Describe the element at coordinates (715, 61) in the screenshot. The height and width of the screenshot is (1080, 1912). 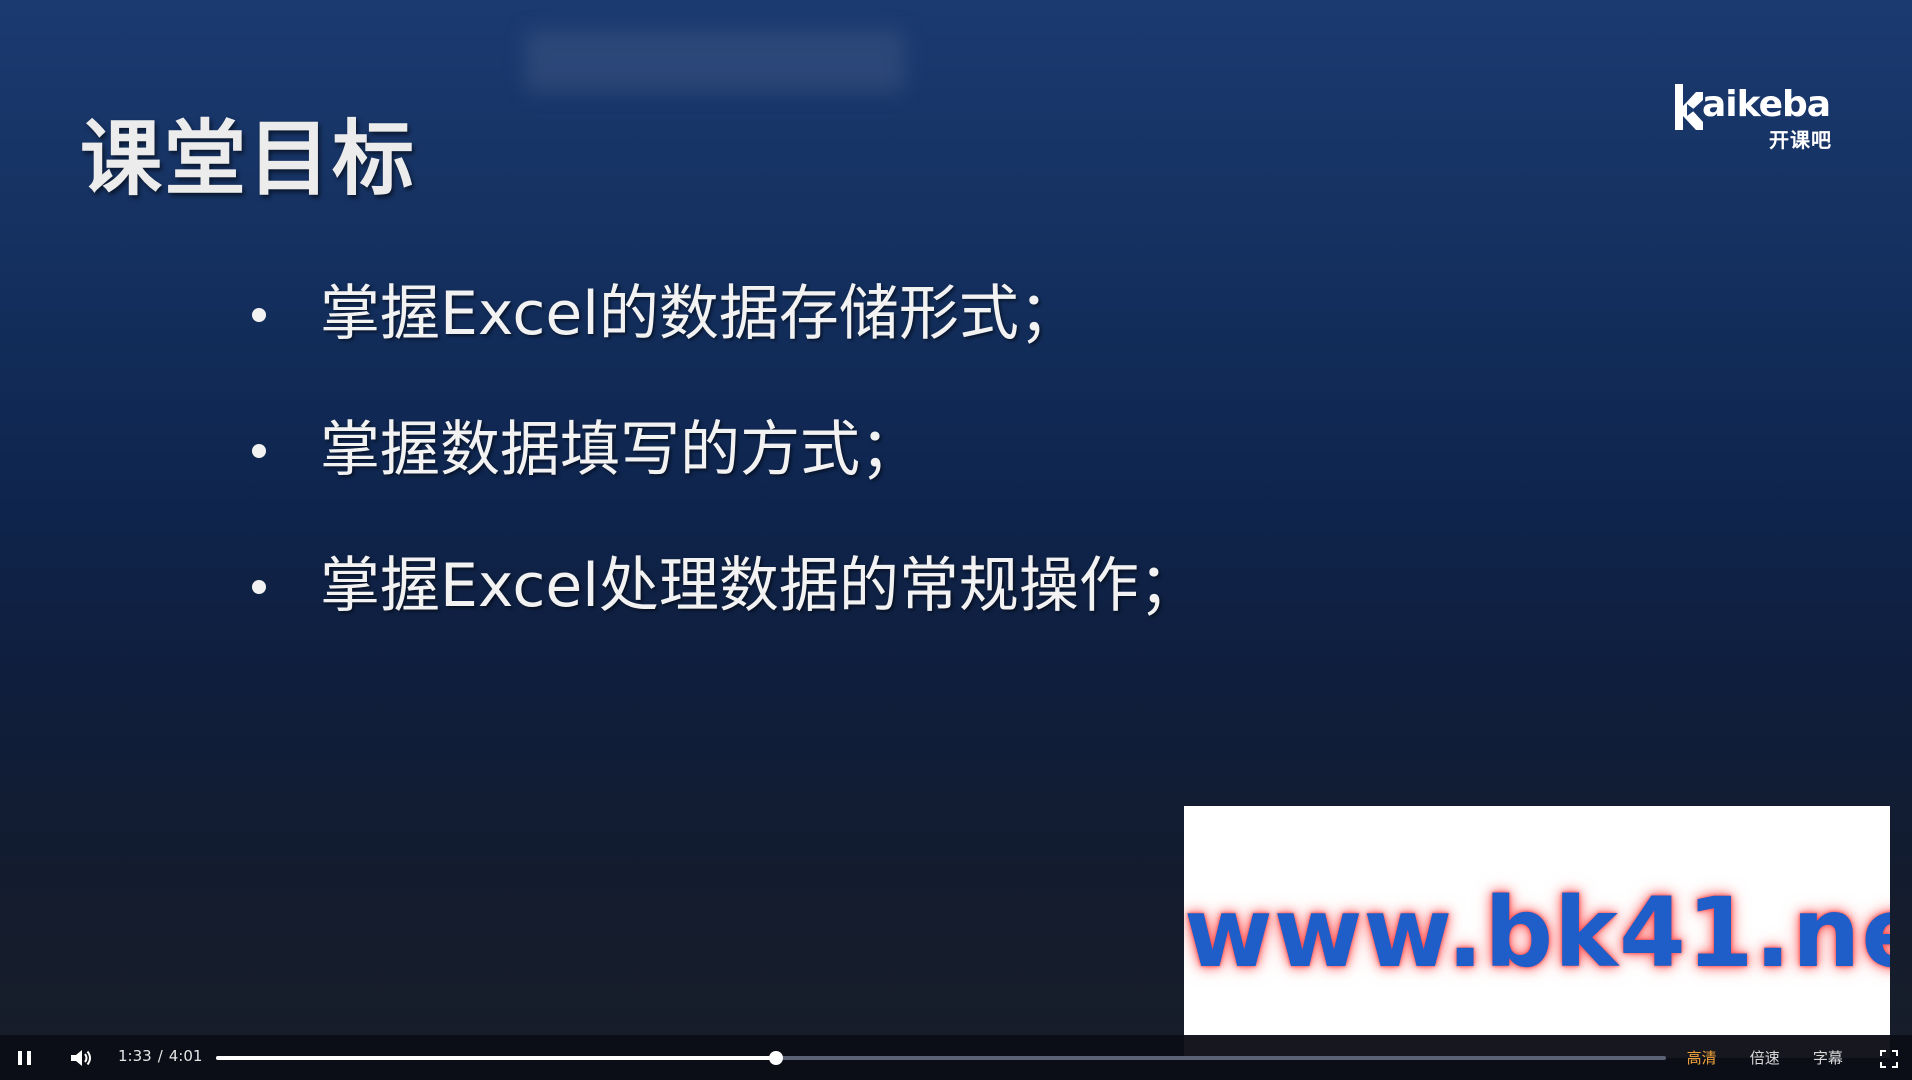
I see `blurred-header` at that location.